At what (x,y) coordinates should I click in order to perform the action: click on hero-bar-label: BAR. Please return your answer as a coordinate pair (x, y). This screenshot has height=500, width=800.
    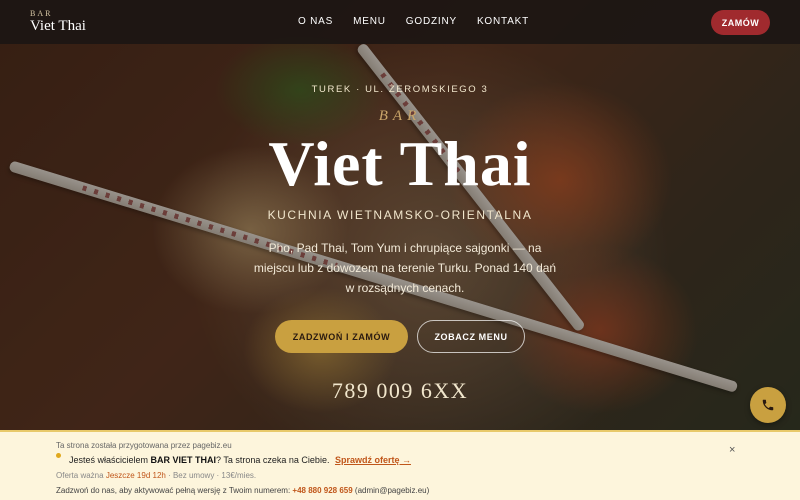
    Looking at the image, I should click on (400, 116).